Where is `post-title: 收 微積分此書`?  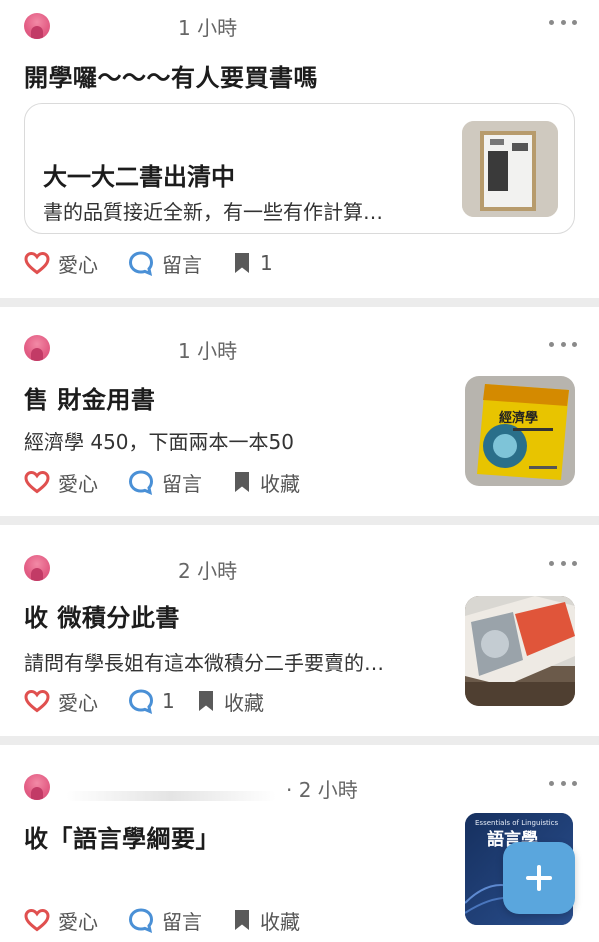
post-title: 收 微積分此書 is located at coordinates (102, 618).